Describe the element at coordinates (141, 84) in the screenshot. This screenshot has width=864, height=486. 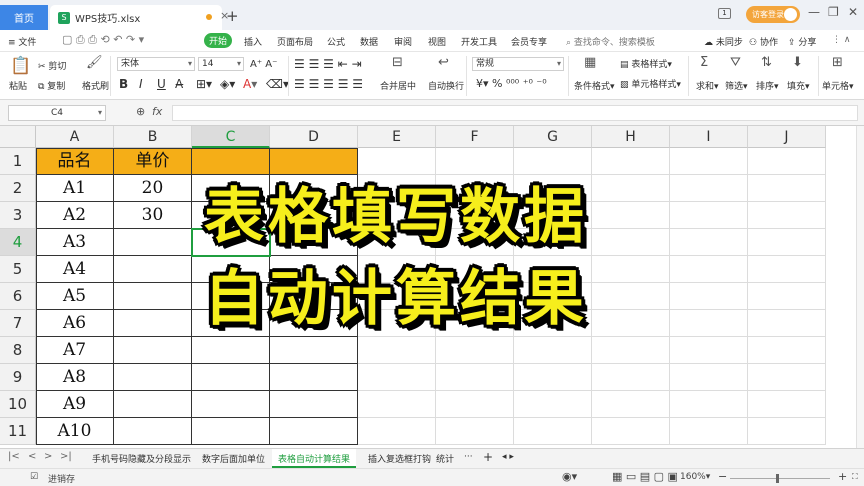
I see `italic-button: I` at that location.